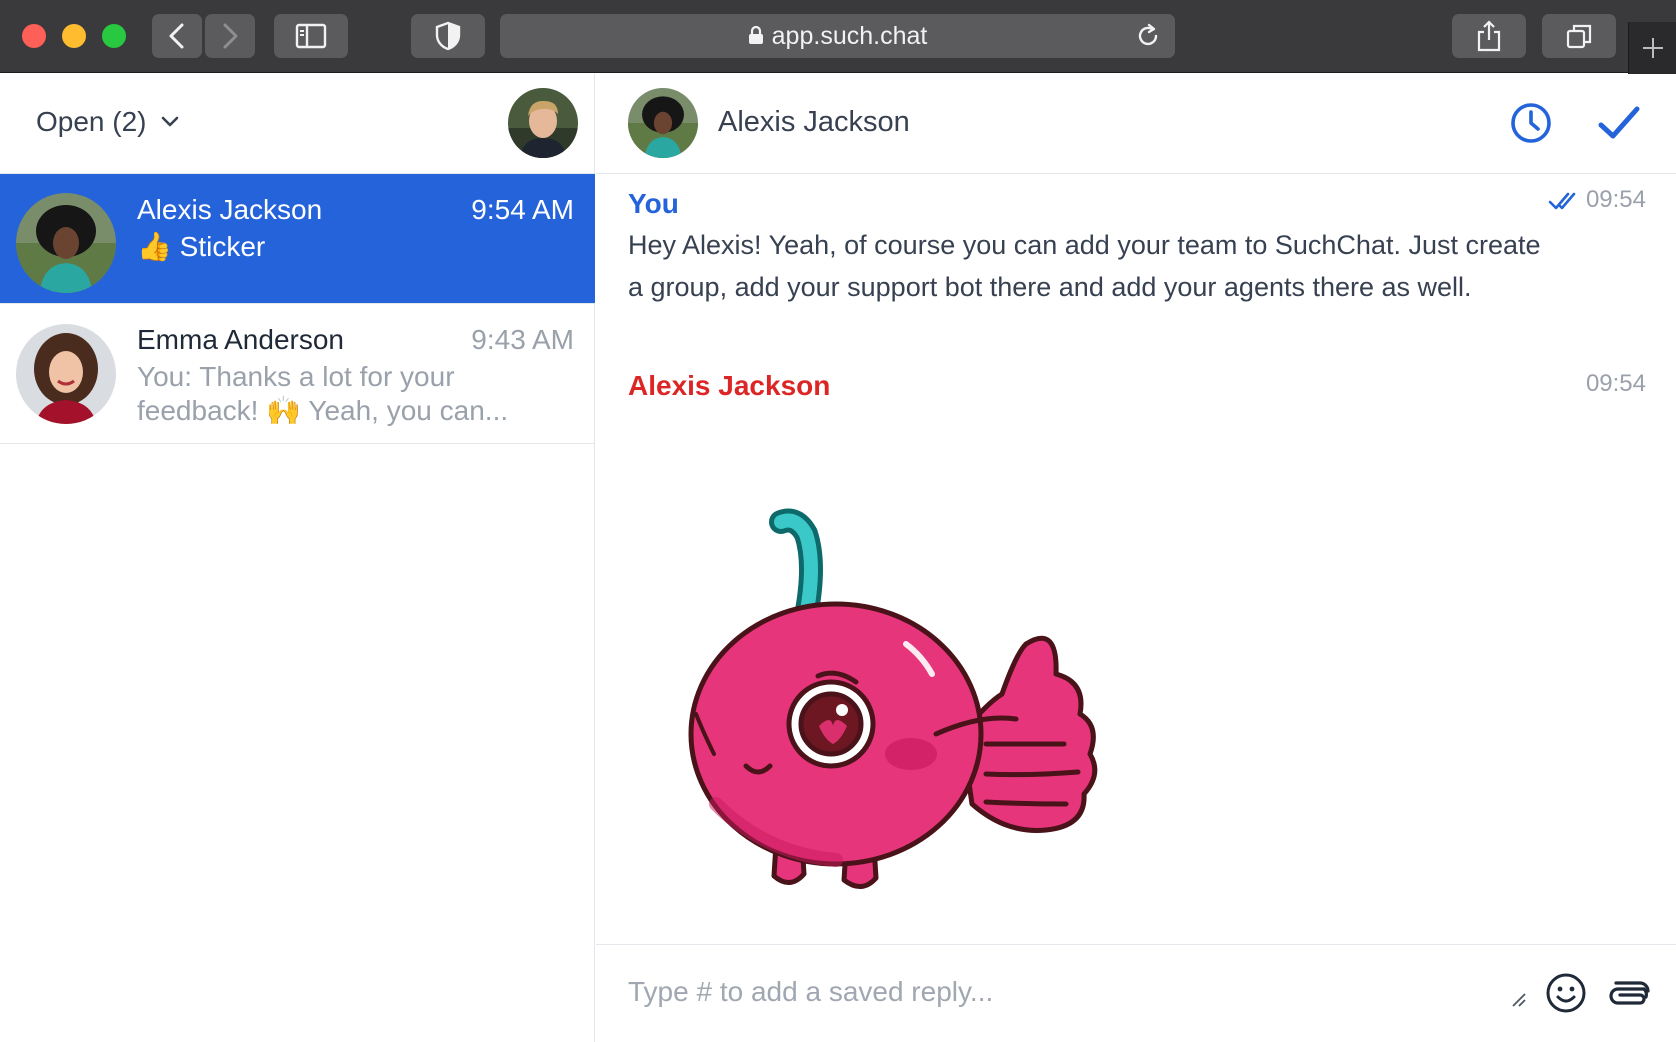 The height and width of the screenshot is (1042, 1676). I want to click on attach-file-button, so click(1628, 993).